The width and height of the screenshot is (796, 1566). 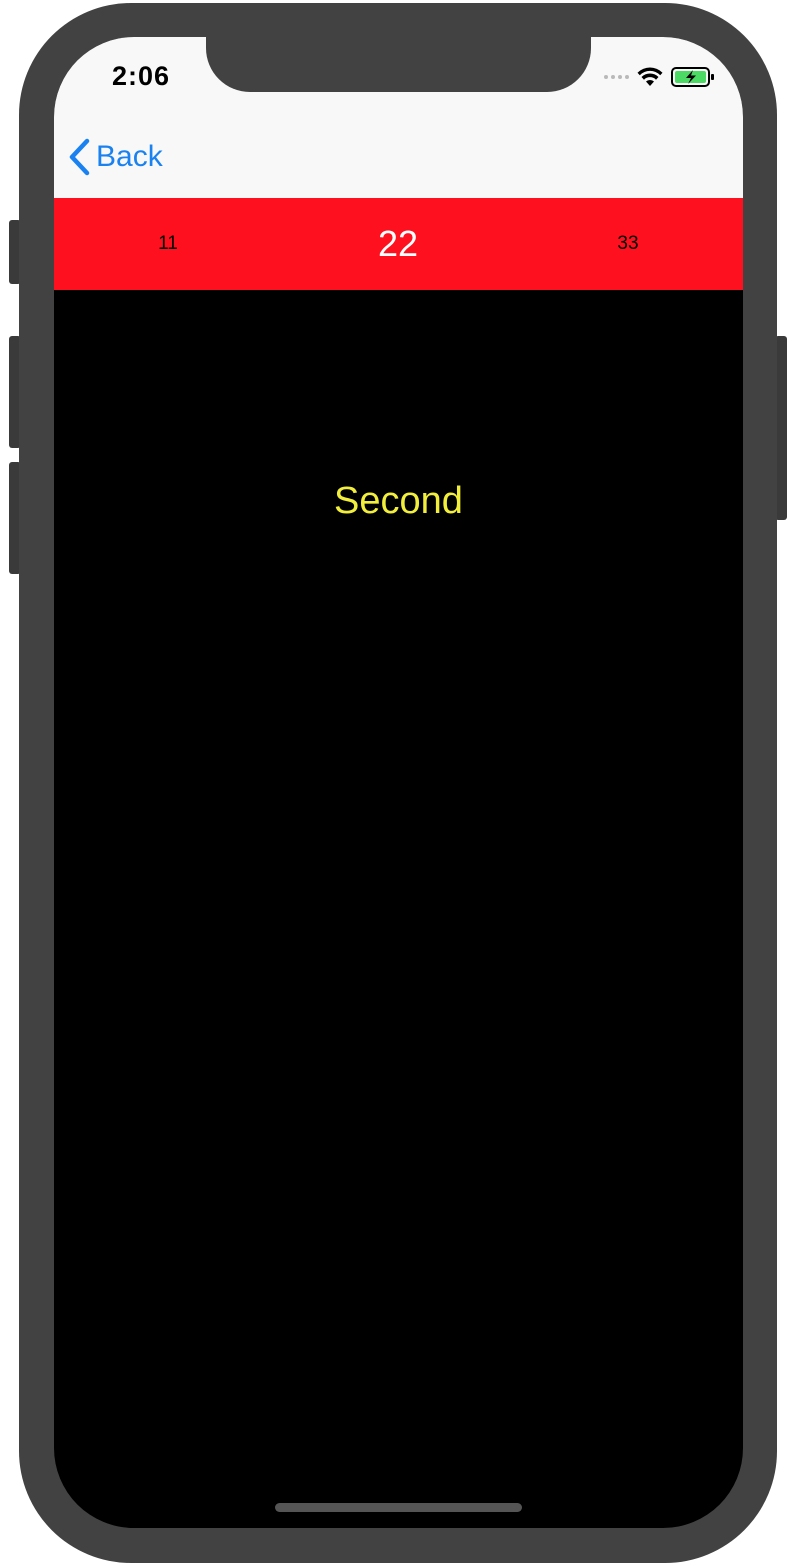 I want to click on segmented-tab-bar: 11 22 33, so click(x=398, y=244).